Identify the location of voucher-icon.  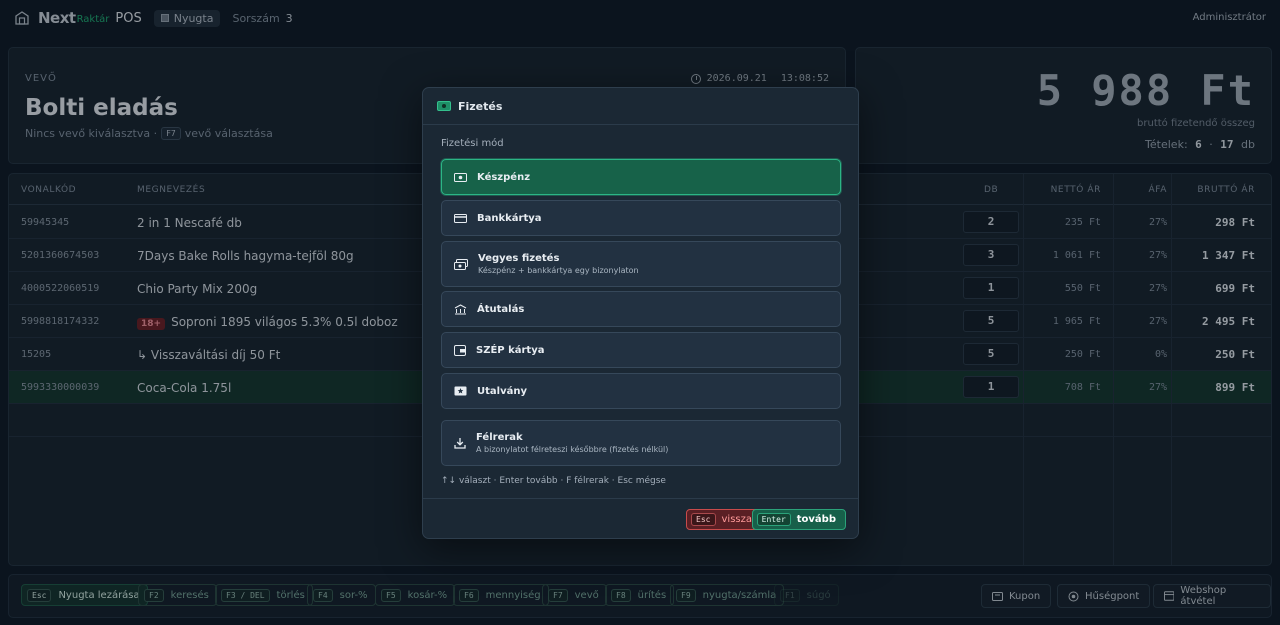
(460, 391).